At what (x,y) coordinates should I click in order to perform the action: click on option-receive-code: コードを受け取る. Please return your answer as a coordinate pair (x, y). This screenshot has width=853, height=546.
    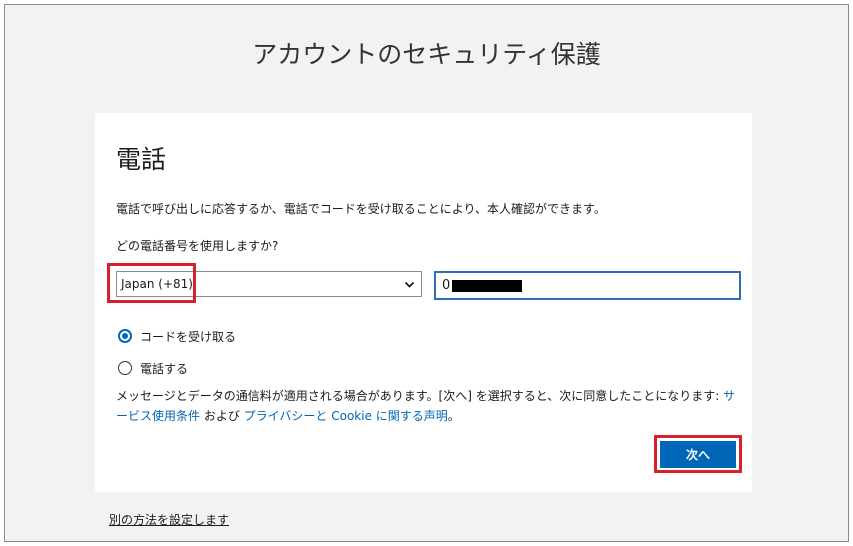
    Looking at the image, I should click on (177, 336).